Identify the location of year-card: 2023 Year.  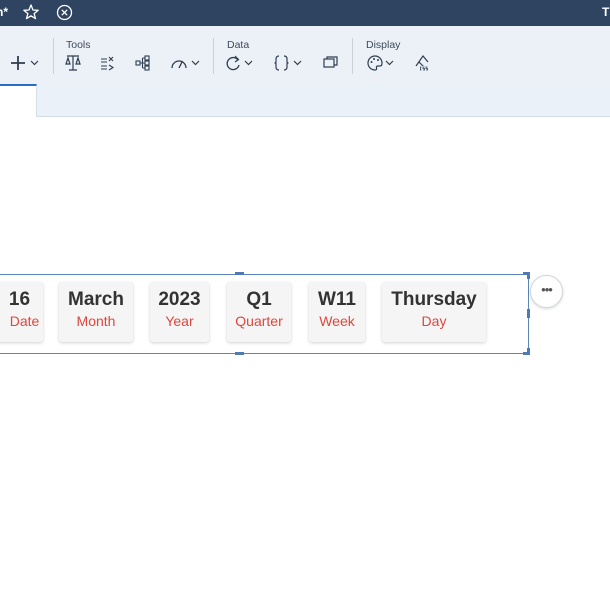
(179, 312).